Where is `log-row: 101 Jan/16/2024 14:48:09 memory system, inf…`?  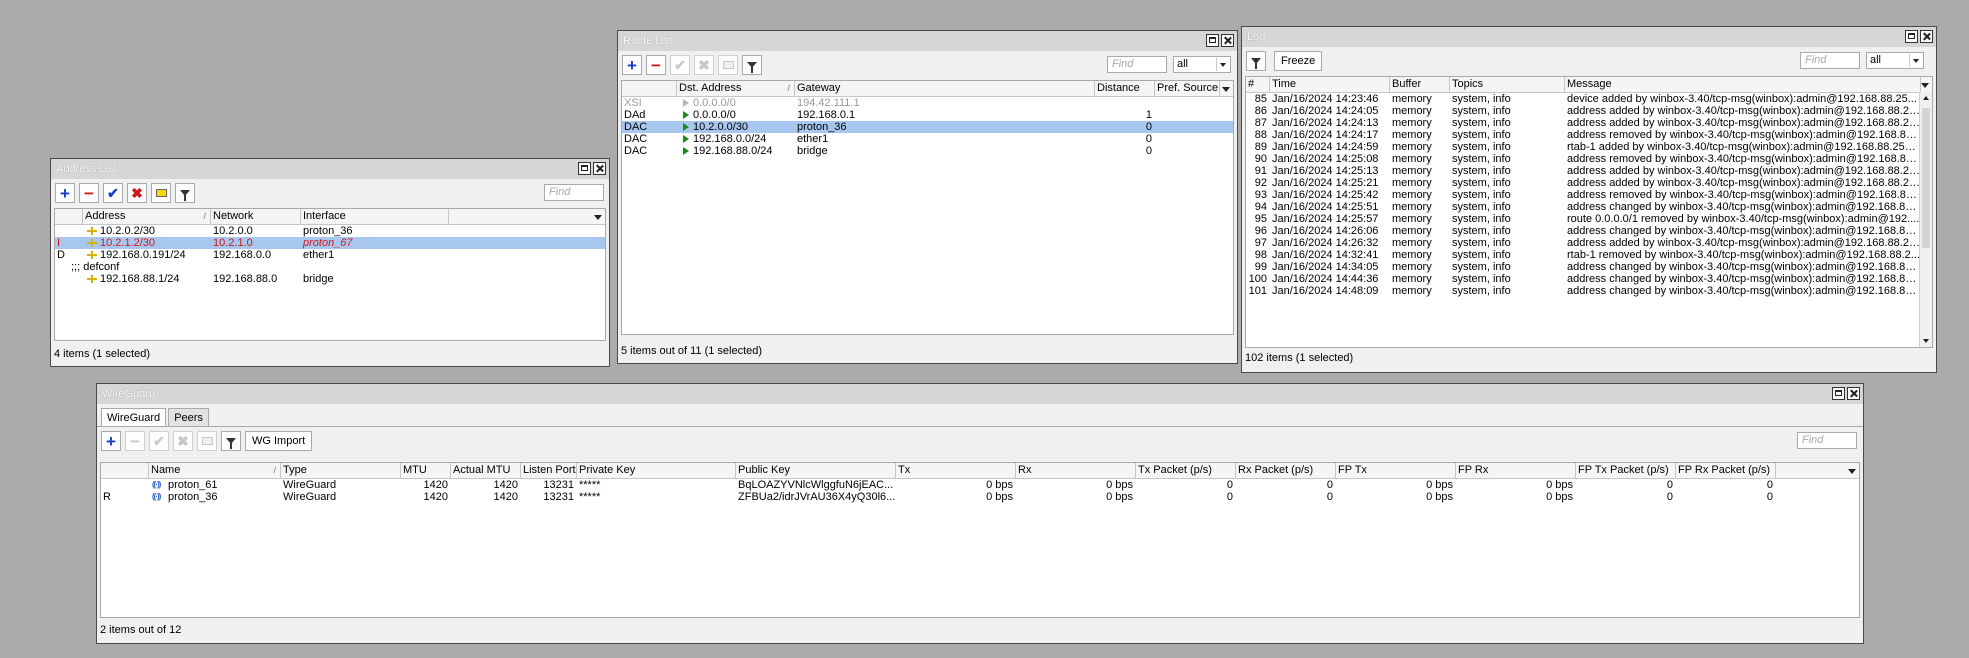 log-row: 101 Jan/16/2024 14:48:09 memory system, inf… is located at coordinates (1589, 291).